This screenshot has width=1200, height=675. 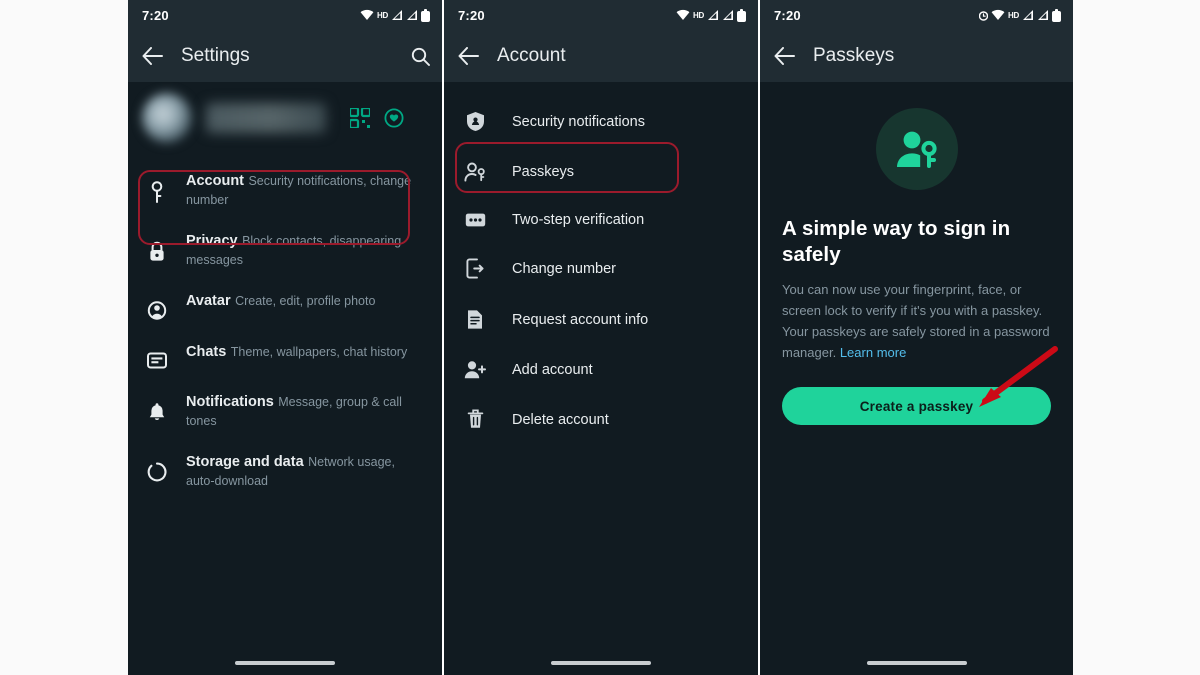 I want to click on two-step-icon, so click(x=475, y=220).